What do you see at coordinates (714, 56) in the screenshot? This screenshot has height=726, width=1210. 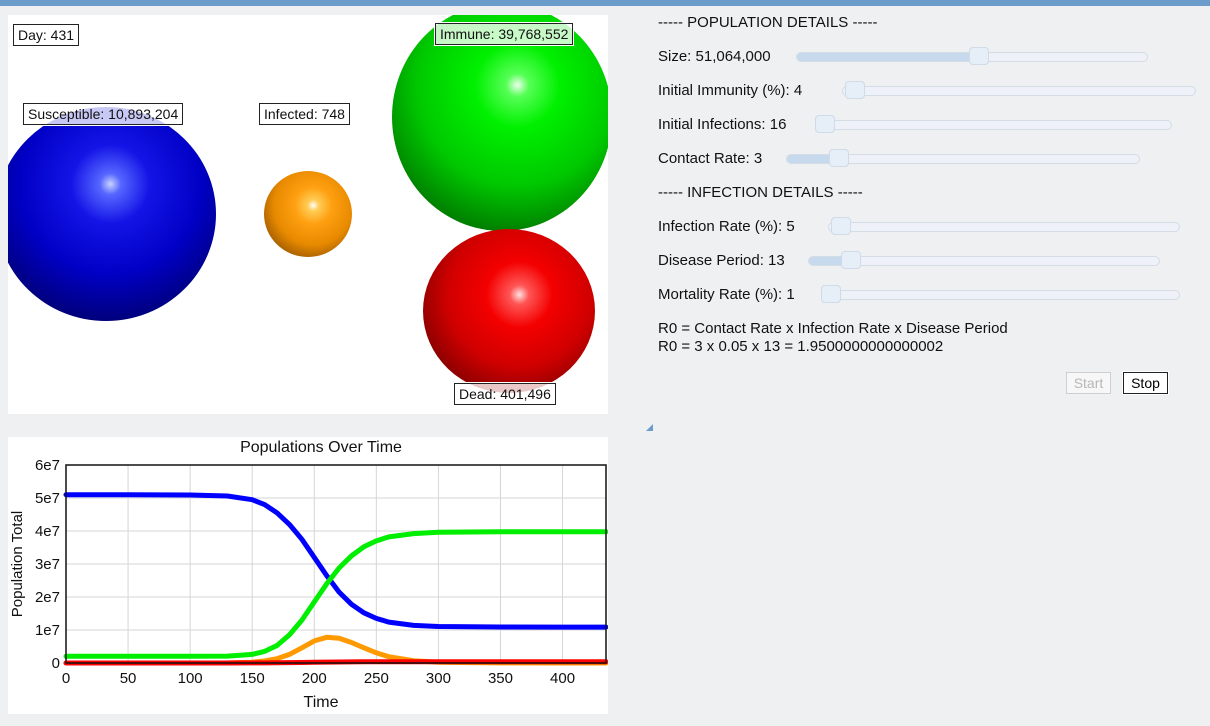 I see `size-label: Size: 51,064,000` at bounding box center [714, 56].